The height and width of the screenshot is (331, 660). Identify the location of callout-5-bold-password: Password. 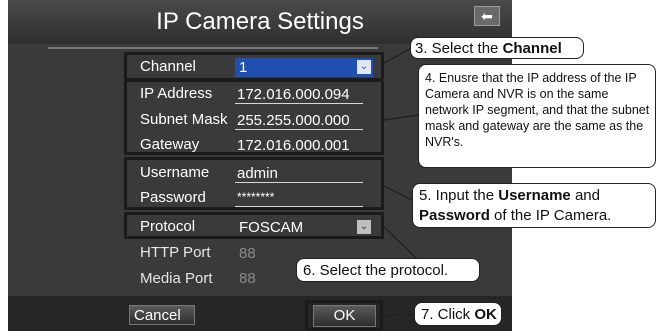
(454, 215).